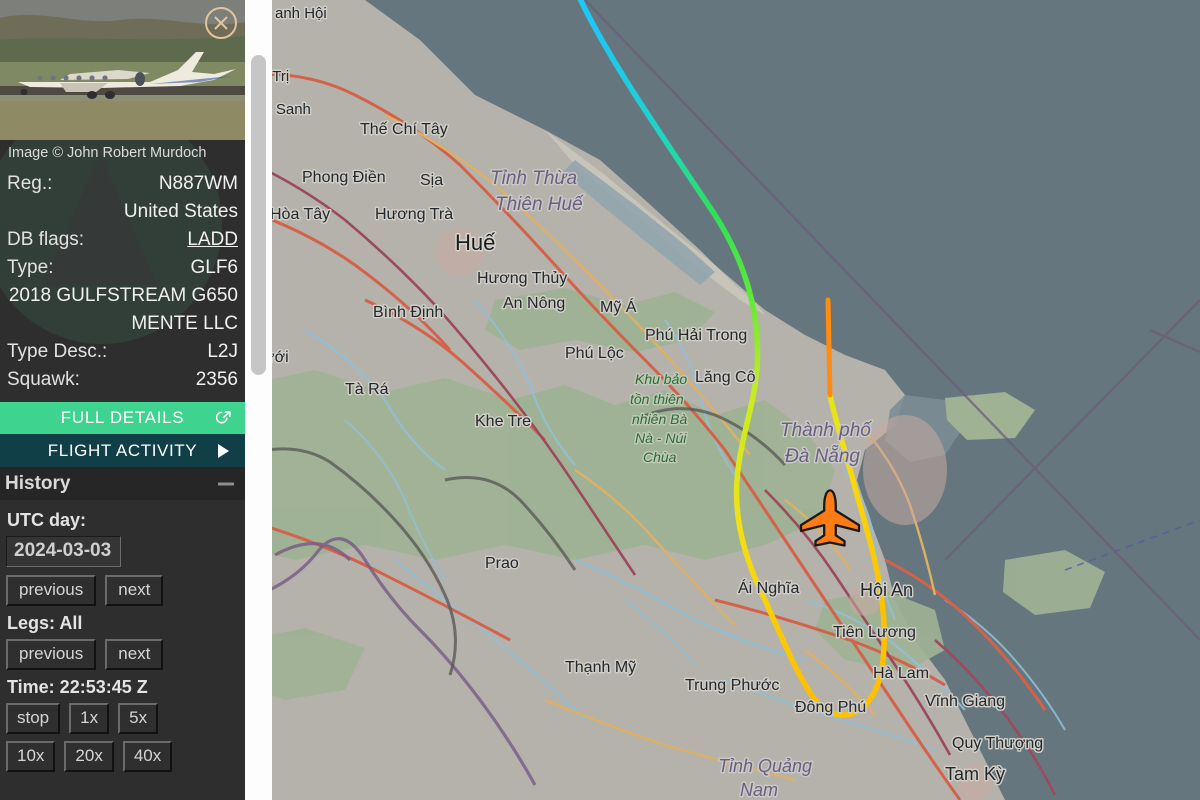 The image size is (1200, 800). Describe the element at coordinates (184, 323) in the screenshot. I see `info-row-value: MENTE LLC` at that location.